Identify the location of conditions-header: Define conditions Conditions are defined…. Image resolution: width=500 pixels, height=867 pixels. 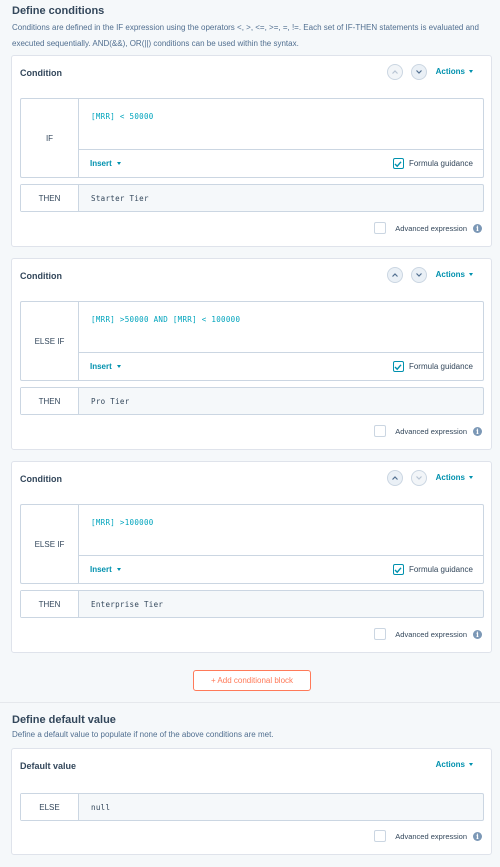
(252, 28).